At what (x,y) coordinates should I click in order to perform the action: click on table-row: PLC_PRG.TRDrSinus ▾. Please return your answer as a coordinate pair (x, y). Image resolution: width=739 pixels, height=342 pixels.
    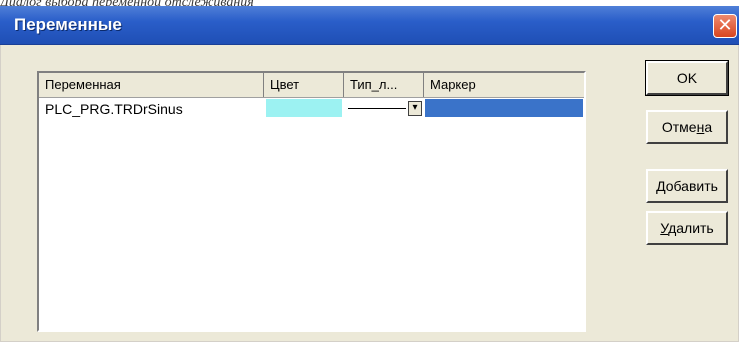
    Looking at the image, I should click on (311, 109).